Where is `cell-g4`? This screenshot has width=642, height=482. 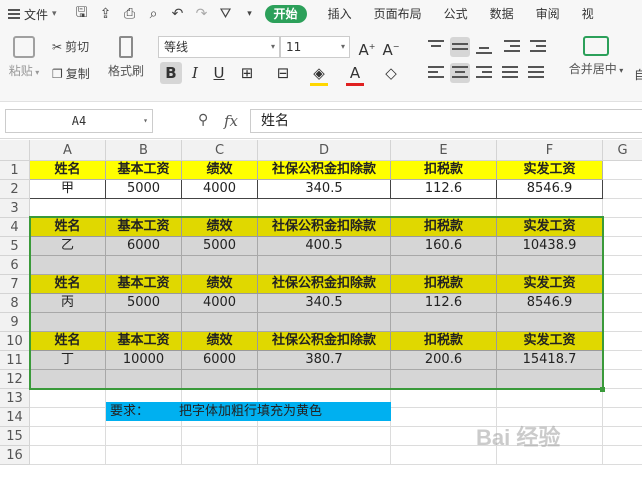 cell-g4 is located at coordinates (622, 227).